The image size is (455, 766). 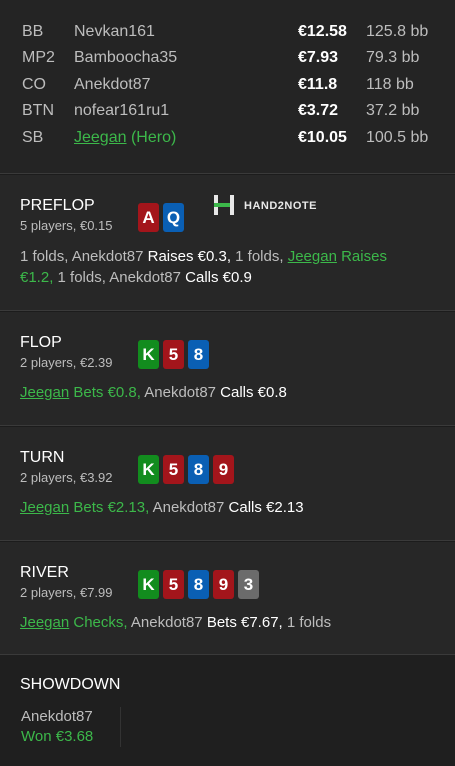 I want to click on playing-card: Q, so click(x=173, y=217).